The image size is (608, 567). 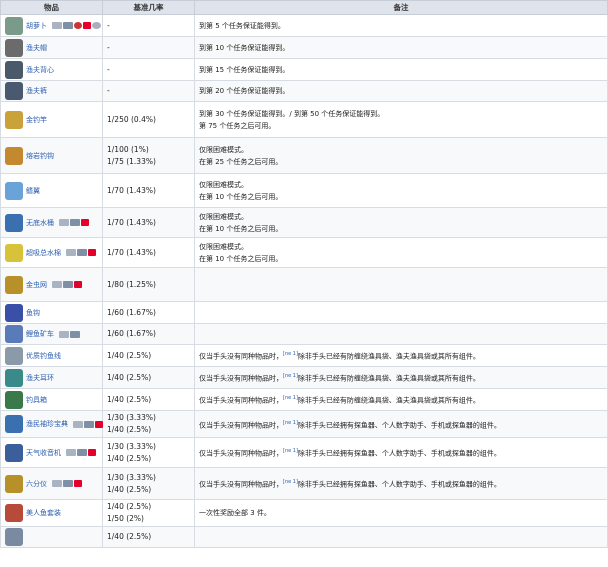 I want to click on note-text: 仅限困难模式。, so click(x=223, y=149).